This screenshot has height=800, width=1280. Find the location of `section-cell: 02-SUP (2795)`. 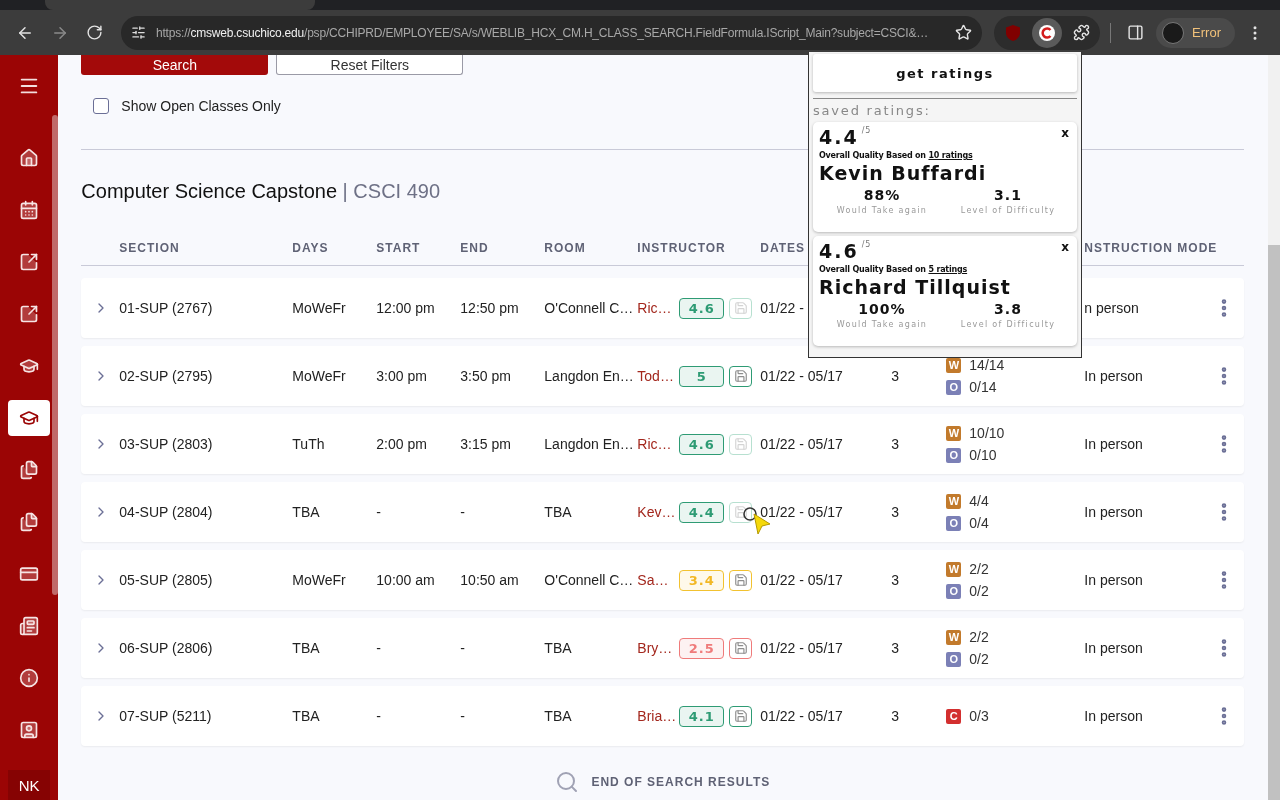

section-cell: 02-SUP (2795) is located at coordinates (166, 376).